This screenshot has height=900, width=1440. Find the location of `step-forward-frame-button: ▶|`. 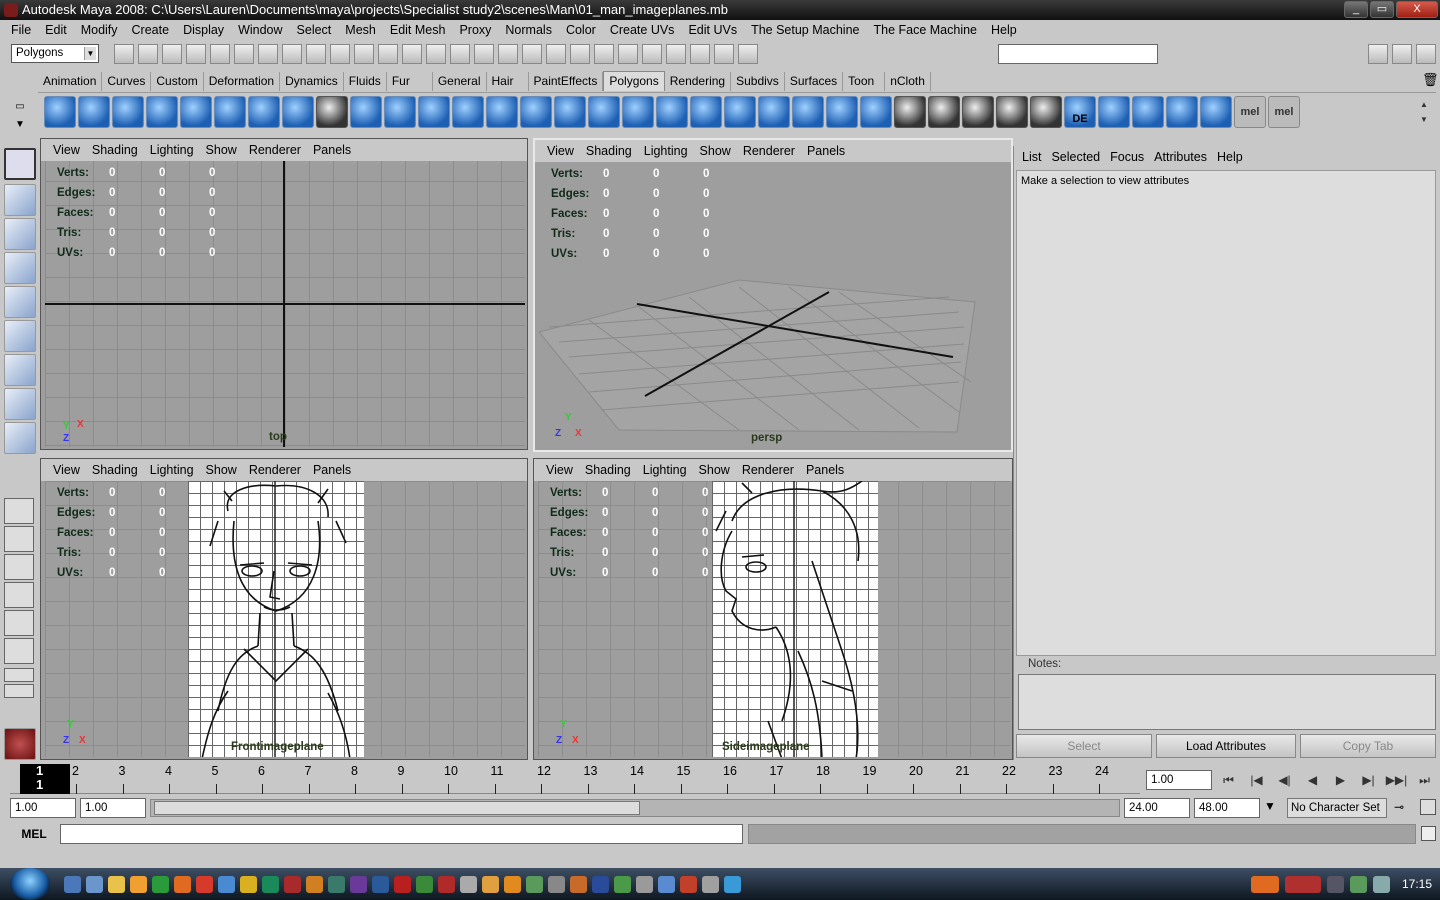

step-forward-frame-button: ▶| is located at coordinates (1368, 780).